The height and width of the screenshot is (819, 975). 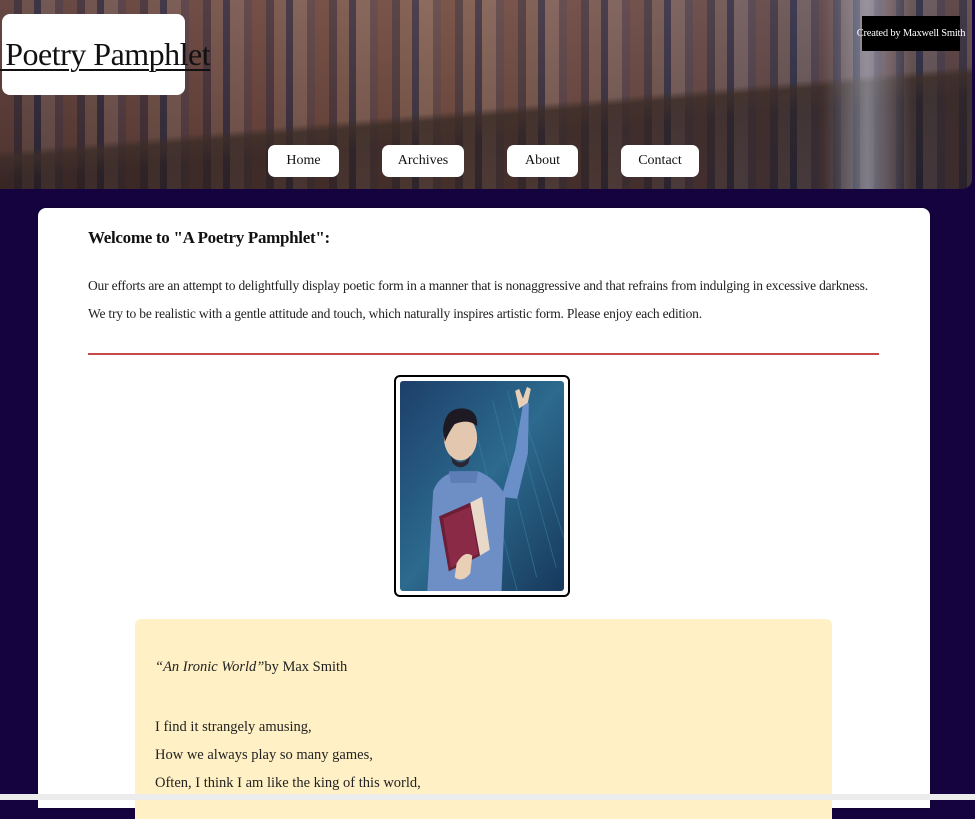 What do you see at coordinates (911, 33) in the screenshot?
I see `creator-badge: Created by Maxwell Smith` at bounding box center [911, 33].